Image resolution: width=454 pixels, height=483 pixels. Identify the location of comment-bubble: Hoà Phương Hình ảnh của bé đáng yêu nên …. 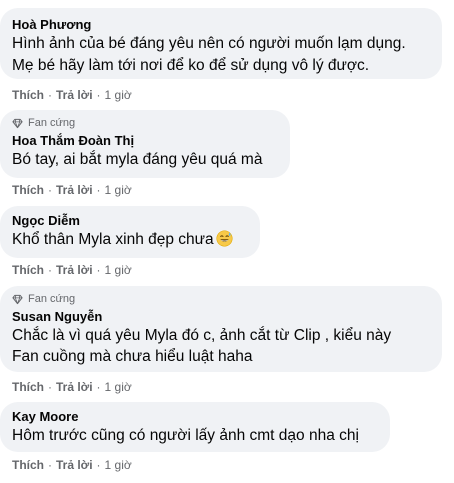
(221, 43).